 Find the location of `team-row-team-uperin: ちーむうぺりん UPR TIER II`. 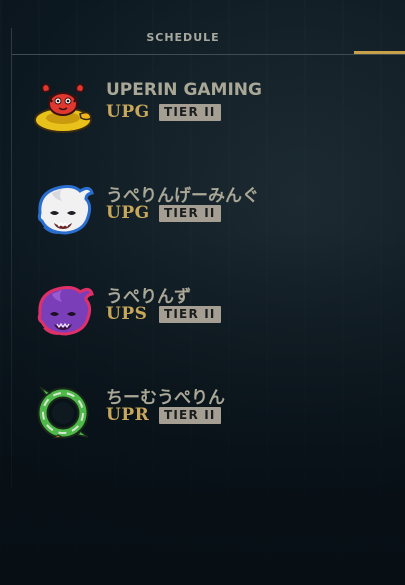

team-row-team-uperin: ちーむうぺりん UPR TIER II is located at coordinates (208, 415).